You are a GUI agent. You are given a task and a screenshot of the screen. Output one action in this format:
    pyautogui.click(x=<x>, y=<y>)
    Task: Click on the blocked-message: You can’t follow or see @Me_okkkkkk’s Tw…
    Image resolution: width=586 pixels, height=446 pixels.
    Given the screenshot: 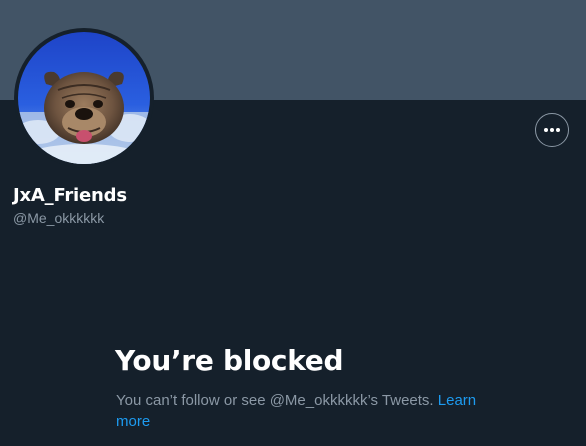 What is the action you would take?
    pyautogui.click(x=306, y=411)
    